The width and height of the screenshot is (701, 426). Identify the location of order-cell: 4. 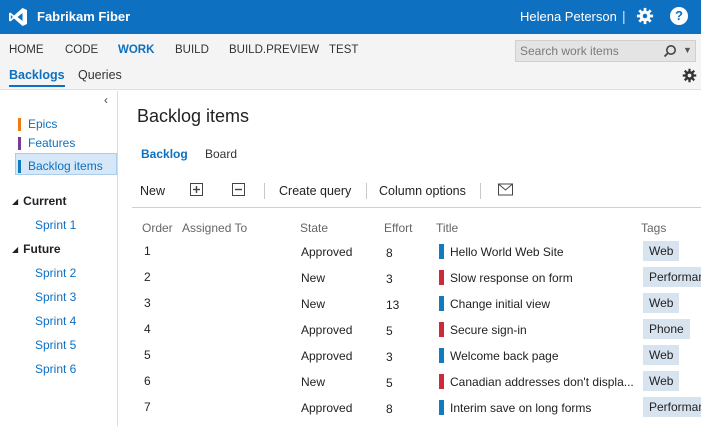
(147, 329).